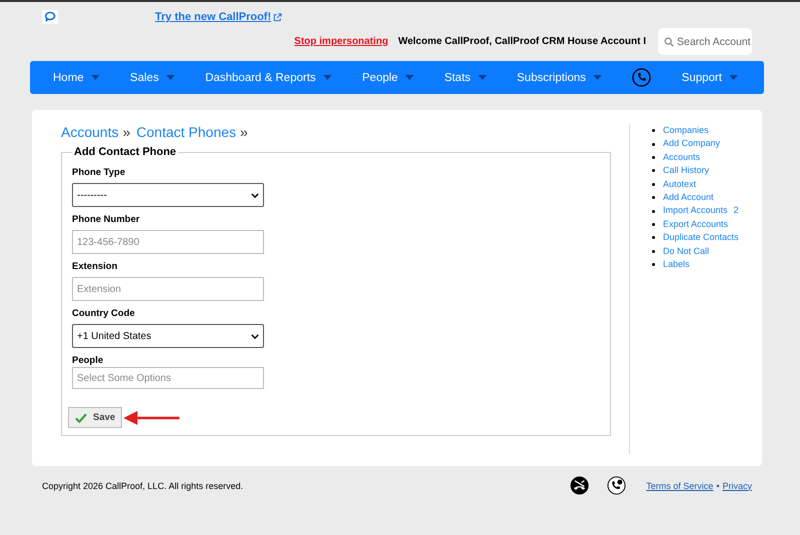  I want to click on field-label: Extension, so click(95, 266).